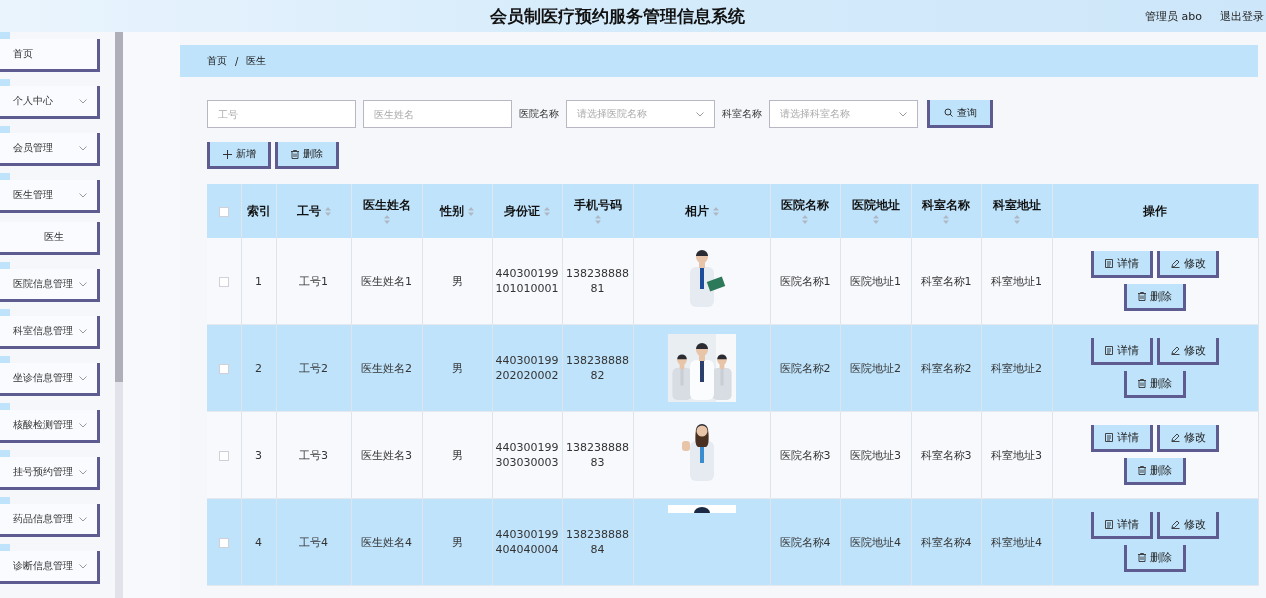 The height and width of the screenshot is (598, 1266). Describe the element at coordinates (597, 205) in the screenshot. I see `column-header: 手机号码` at that location.